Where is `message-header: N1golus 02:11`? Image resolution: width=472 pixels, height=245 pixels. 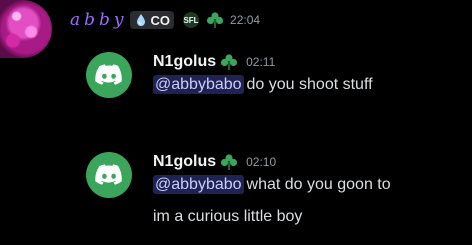
message-header: N1golus 02:11 is located at coordinates (214, 62).